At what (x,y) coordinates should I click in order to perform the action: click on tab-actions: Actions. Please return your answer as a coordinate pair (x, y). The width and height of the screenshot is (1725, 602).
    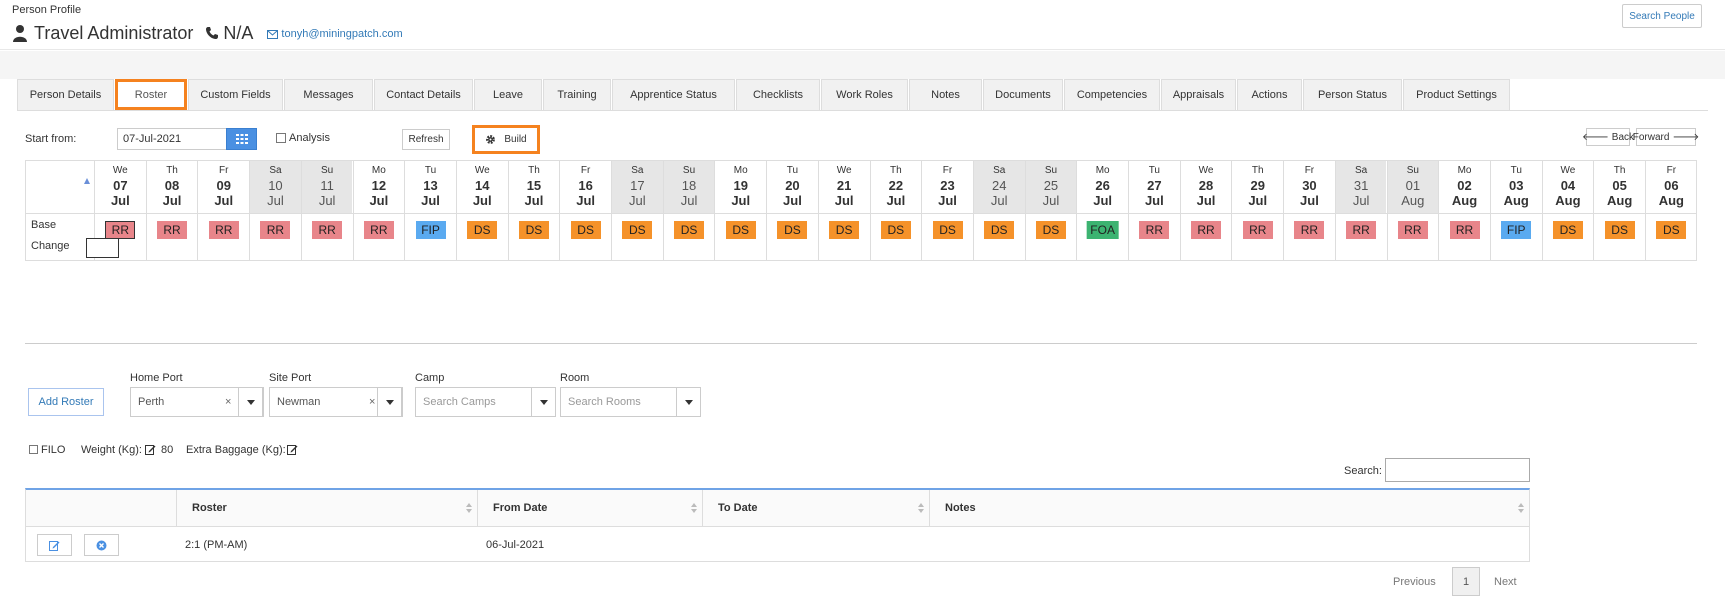
    Looking at the image, I should click on (1269, 94).